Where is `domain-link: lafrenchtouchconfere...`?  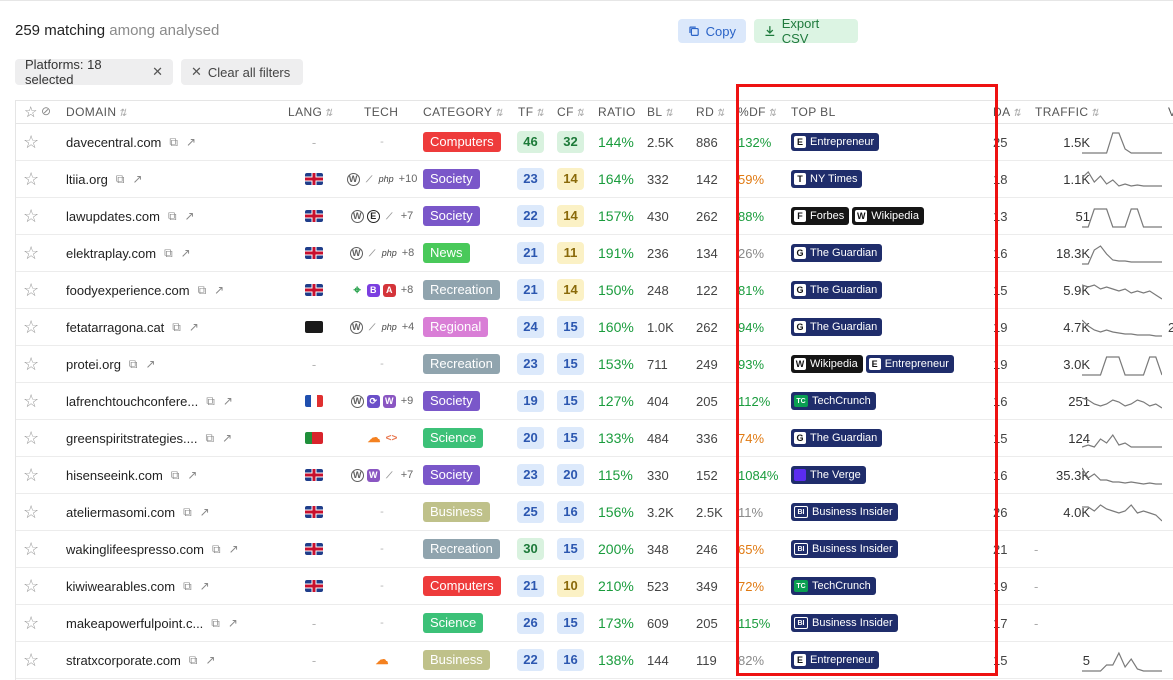
domain-link: lafrenchtouchconfere... is located at coordinates (132, 401).